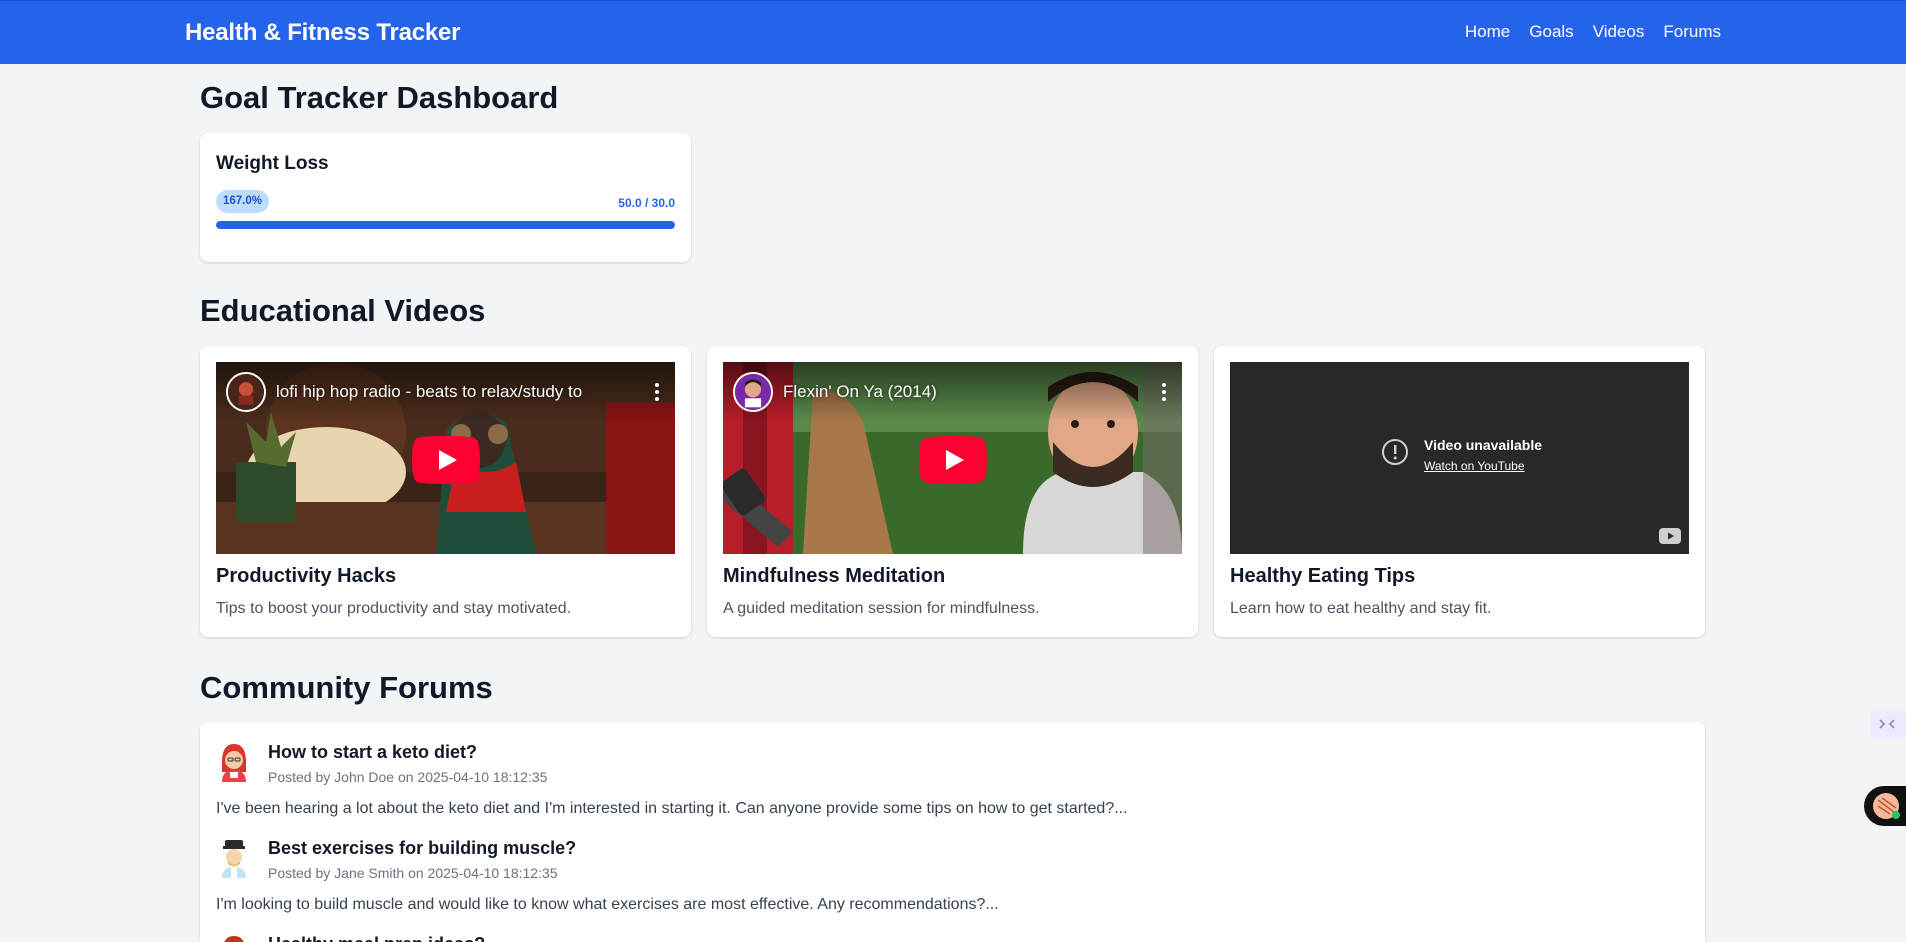 This screenshot has height=942, width=1906. What do you see at coordinates (1461, 455) in the screenshot?
I see `video-unavailable-message: Video unavailable Watch on YouTube` at bounding box center [1461, 455].